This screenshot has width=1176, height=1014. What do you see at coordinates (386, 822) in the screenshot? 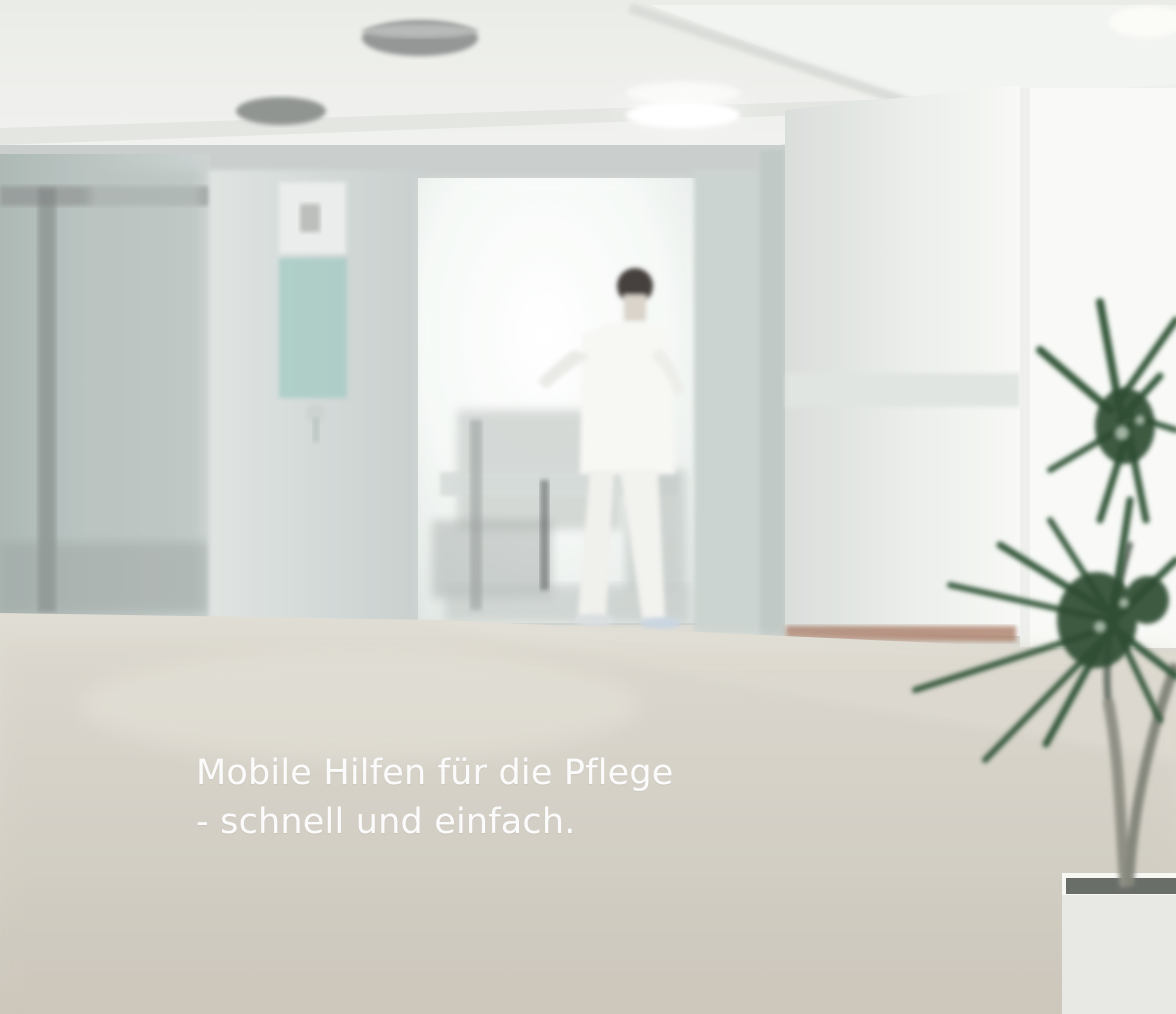
I see `hero-subheadline: - schnell und einfach.` at bounding box center [386, 822].